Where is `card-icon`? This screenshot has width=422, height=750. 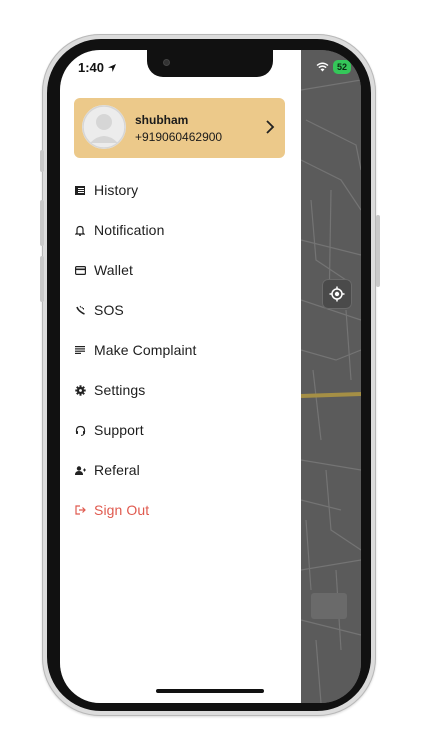
card-icon is located at coordinates (80, 270).